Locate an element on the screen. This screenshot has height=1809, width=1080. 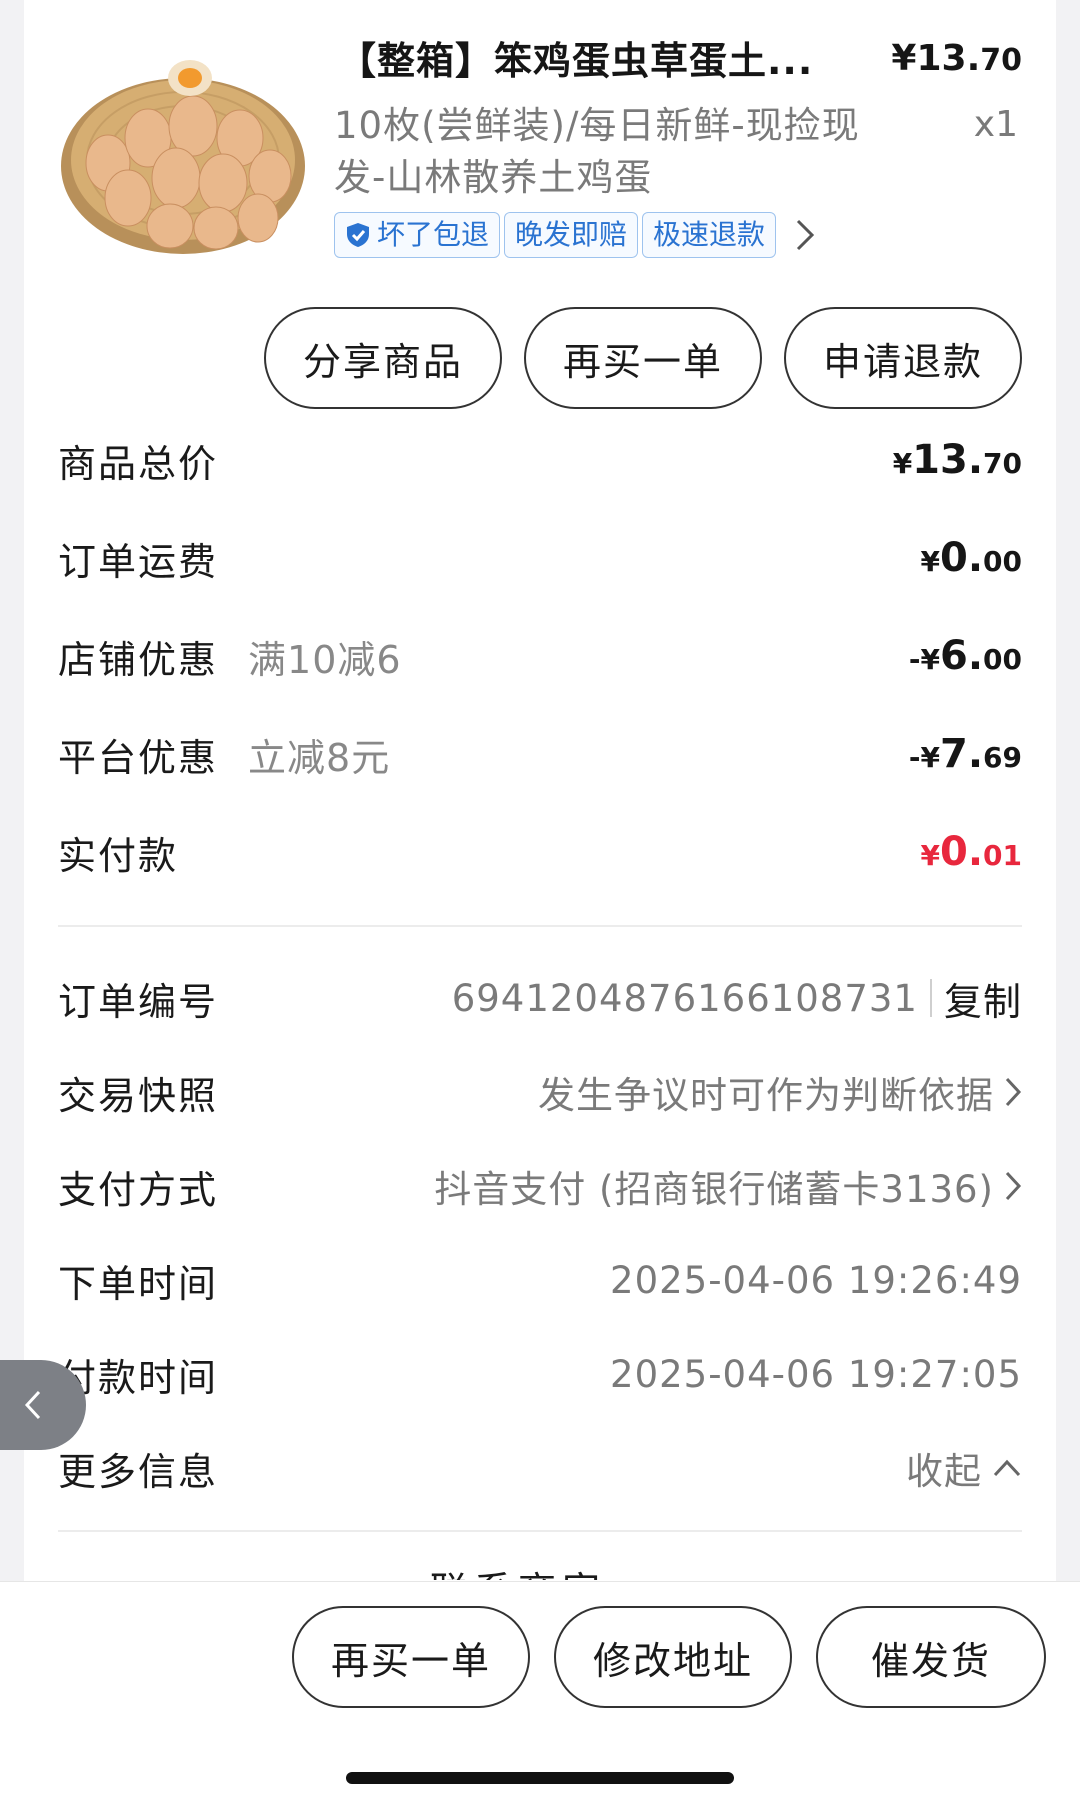
row-value: 6941204876166108731 复制 is located at coordinates (737, 998).